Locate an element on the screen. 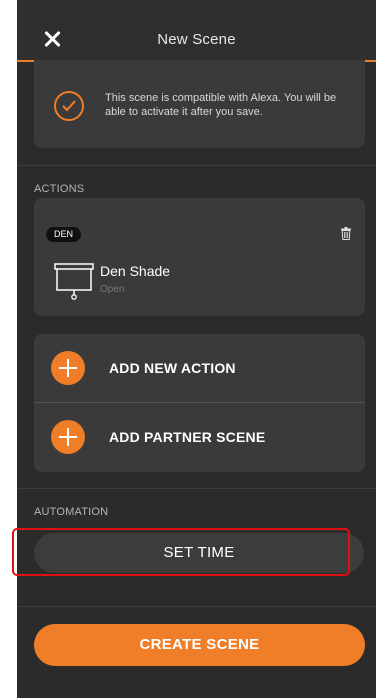 This screenshot has height=698, width=376. highlight-box is located at coordinates (181, 552).